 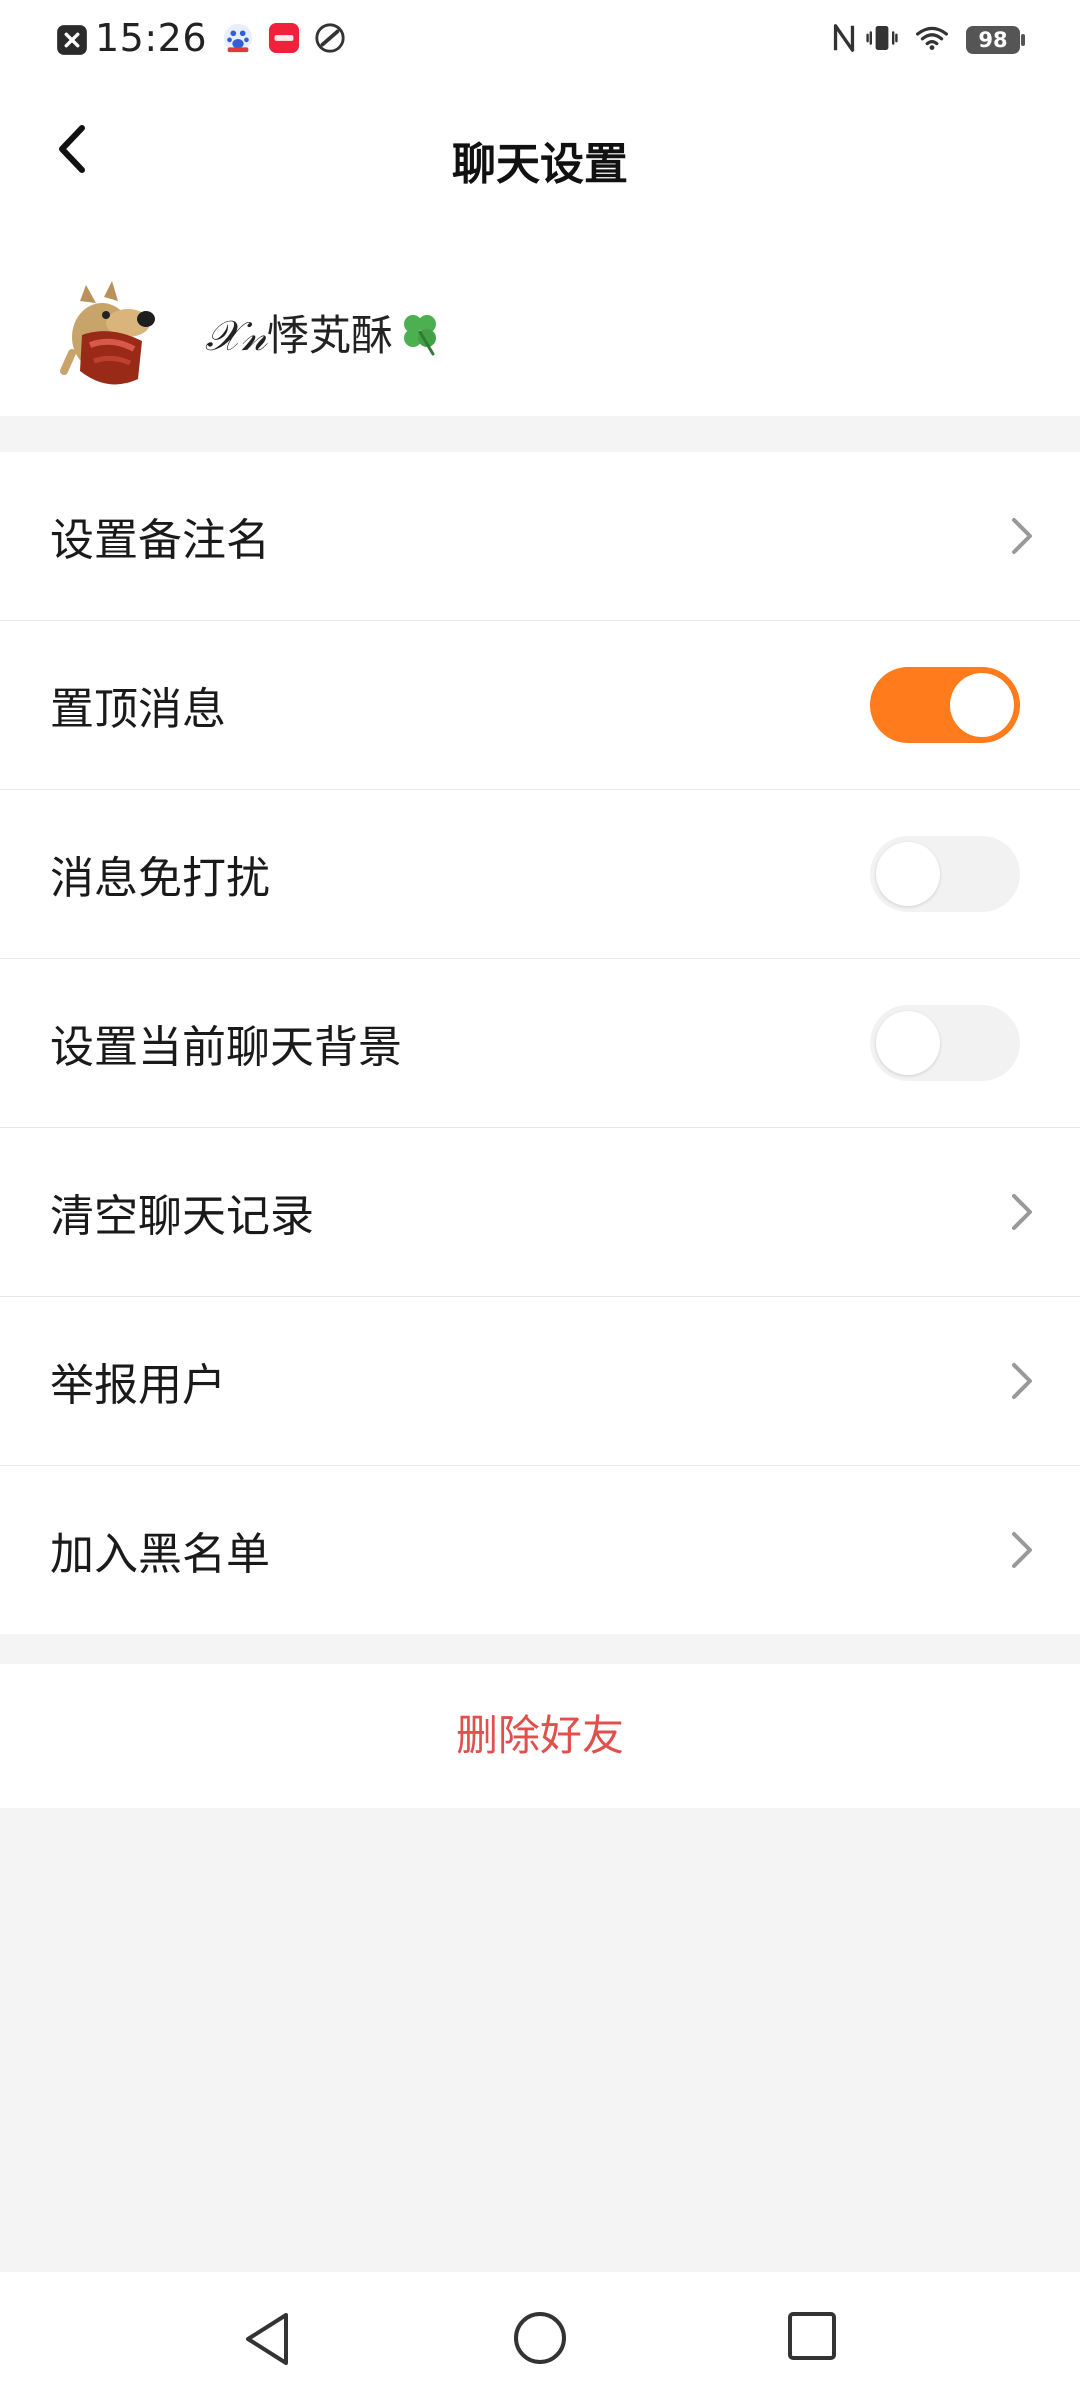 I want to click on nickname: 𝒳𝓃悸芄酥, so click(x=324, y=332).